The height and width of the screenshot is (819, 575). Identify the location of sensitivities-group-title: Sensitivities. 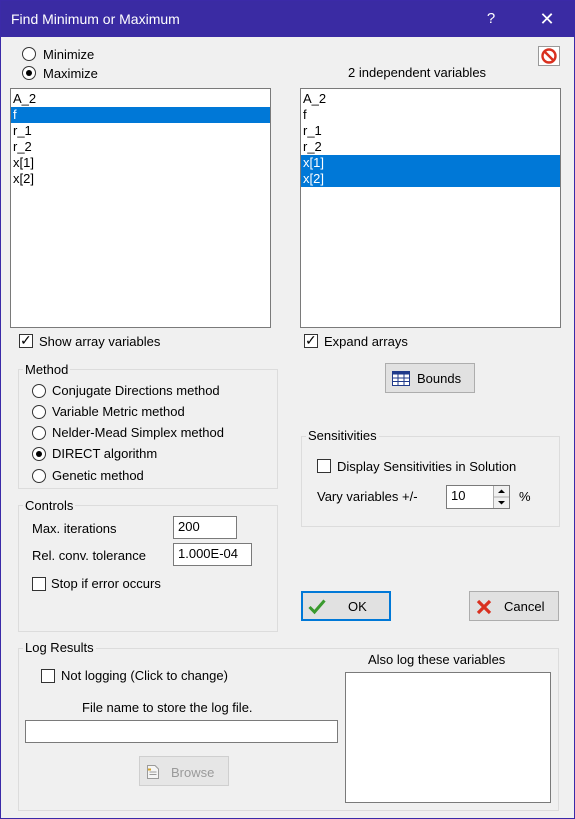
(342, 435).